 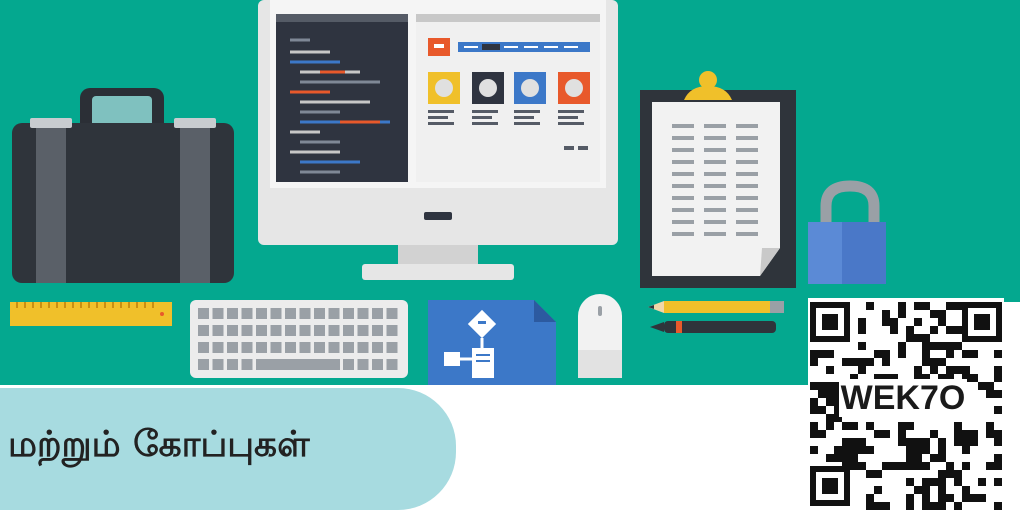 What do you see at coordinates (600, 336) in the screenshot?
I see `mouse-icon` at bounding box center [600, 336].